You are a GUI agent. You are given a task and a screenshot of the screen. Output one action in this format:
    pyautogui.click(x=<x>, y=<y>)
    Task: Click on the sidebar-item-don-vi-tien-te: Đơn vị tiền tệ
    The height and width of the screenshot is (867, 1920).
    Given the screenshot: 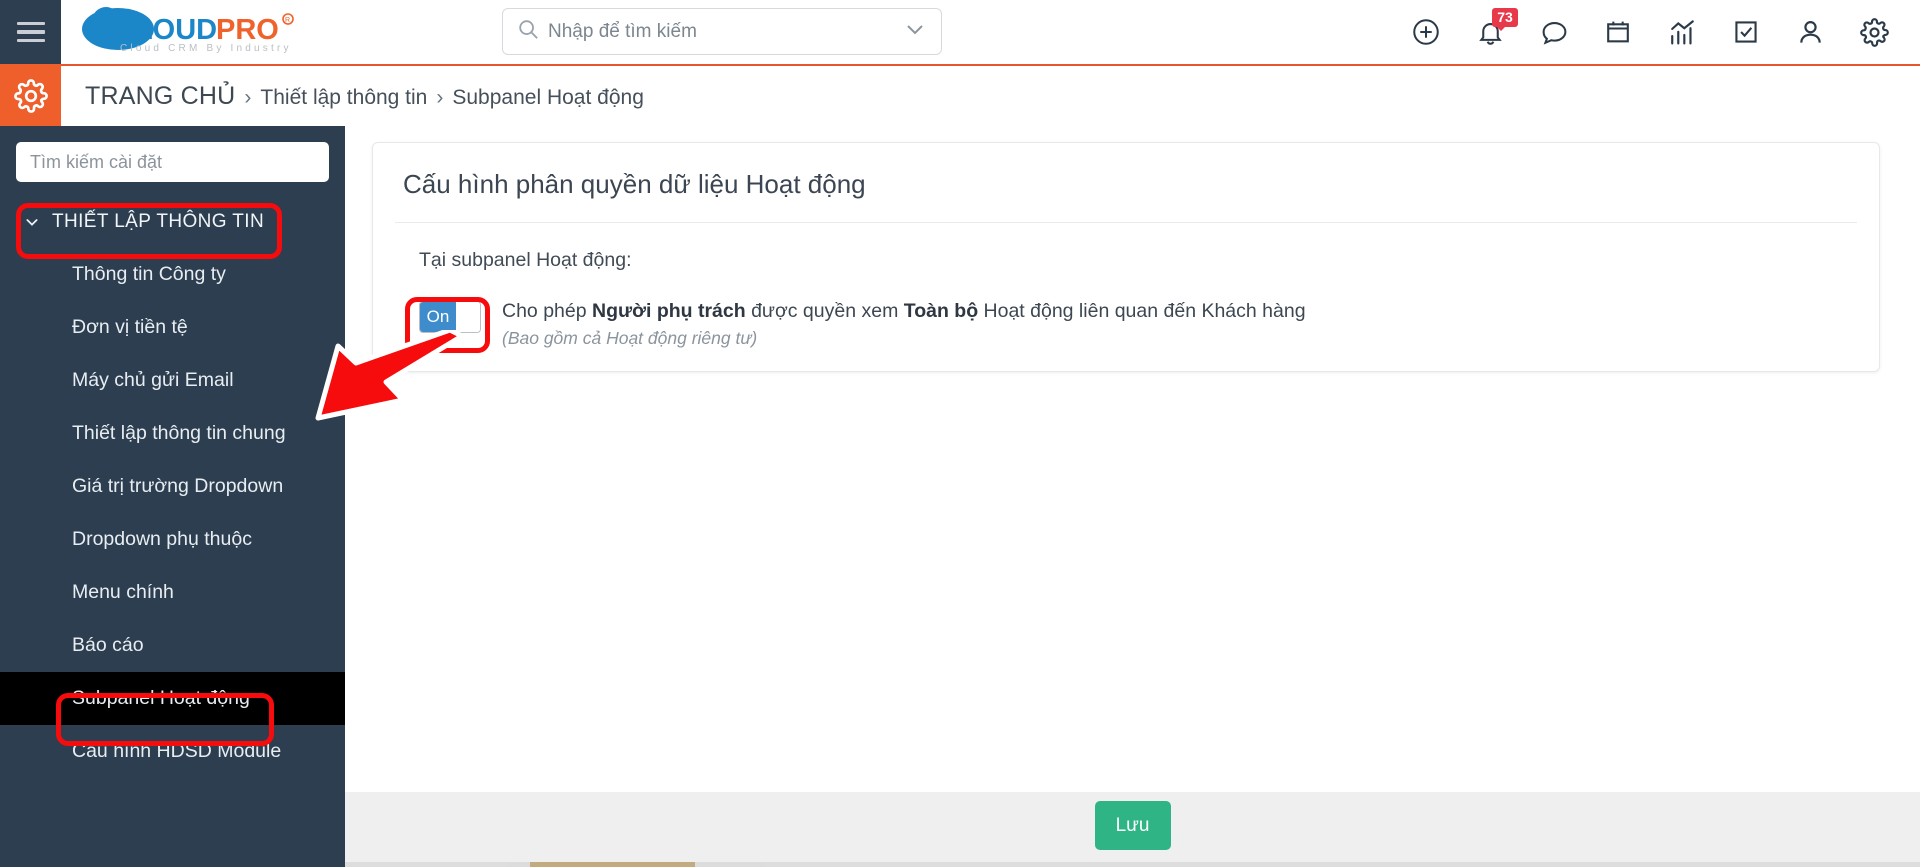 What is the action you would take?
    pyautogui.click(x=172, y=327)
    